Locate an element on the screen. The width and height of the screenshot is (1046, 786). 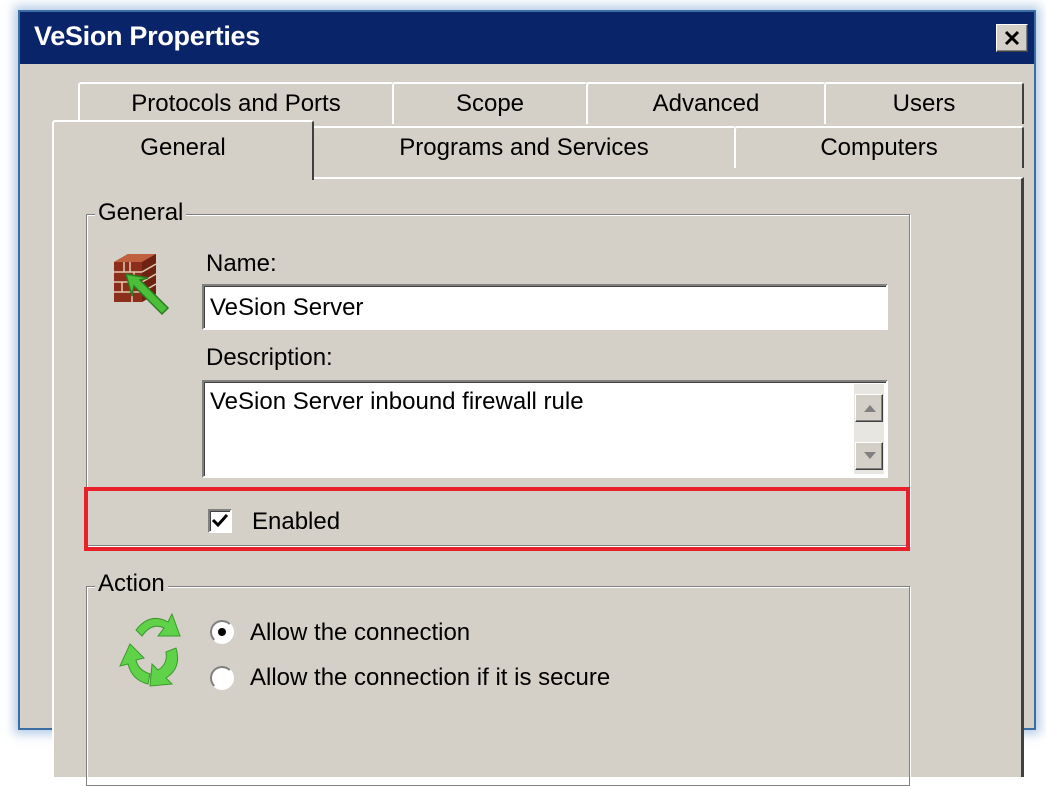
tab-advanced: Advanced is located at coordinates (706, 103).